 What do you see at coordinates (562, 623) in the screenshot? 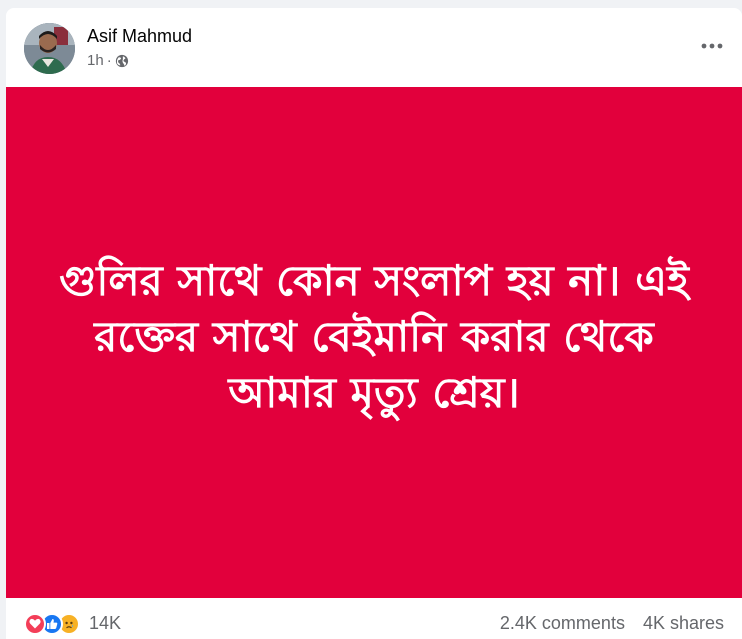
I see `comments-count: 2.4K comments` at bounding box center [562, 623].